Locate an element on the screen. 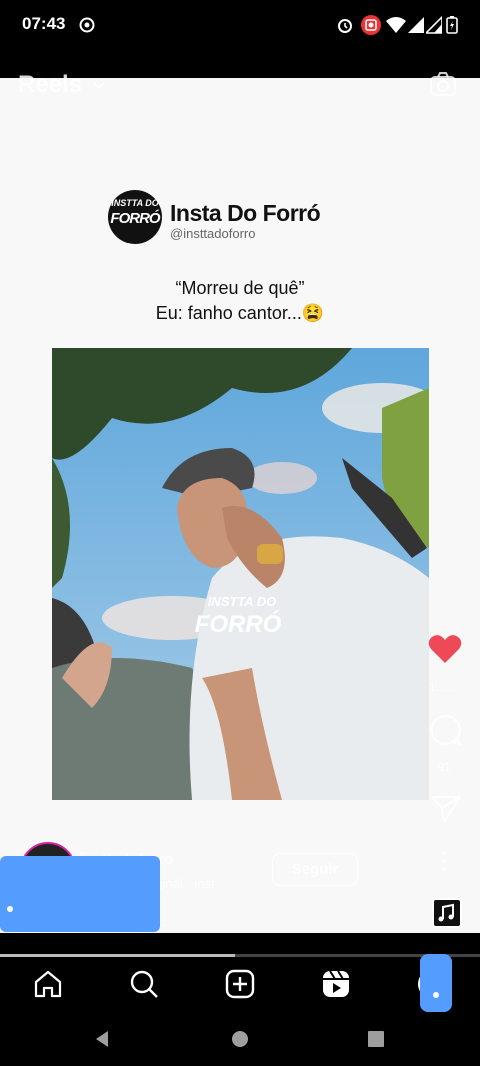 The width and height of the screenshot is (480, 1066). search-icon is located at coordinates (144, 984).